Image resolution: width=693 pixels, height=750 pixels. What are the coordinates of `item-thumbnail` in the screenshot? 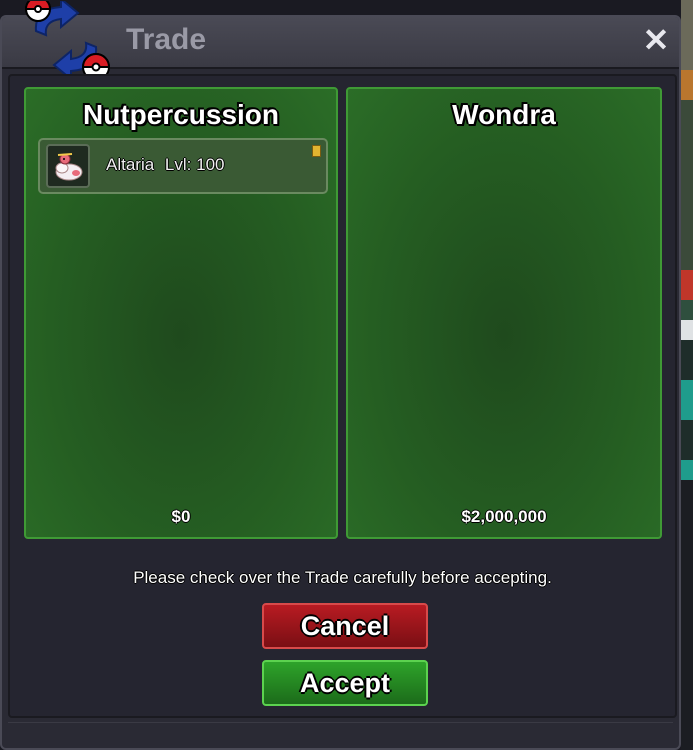 It's located at (68, 166).